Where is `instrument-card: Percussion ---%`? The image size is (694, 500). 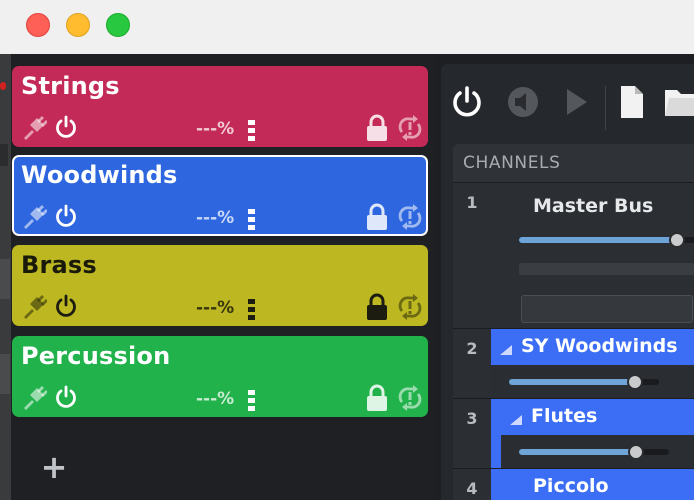
instrument-card: Percussion ---% is located at coordinates (220, 376).